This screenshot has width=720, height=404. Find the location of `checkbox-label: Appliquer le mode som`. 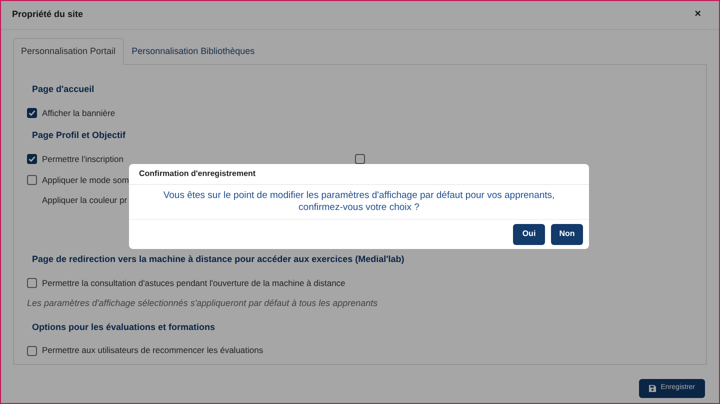

checkbox-label: Appliquer le mode som is located at coordinates (85, 180).